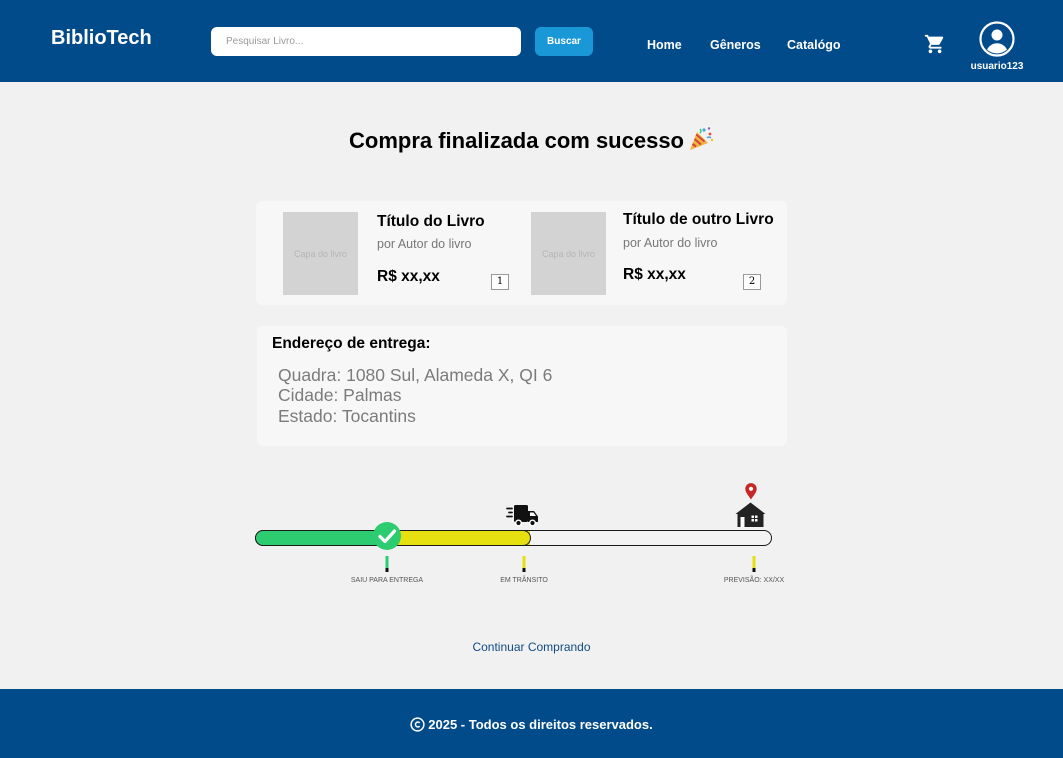 The width and height of the screenshot is (1063, 758). Describe the element at coordinates (751, 491) in the screenshot. I see `location-pin-icon` at that location.